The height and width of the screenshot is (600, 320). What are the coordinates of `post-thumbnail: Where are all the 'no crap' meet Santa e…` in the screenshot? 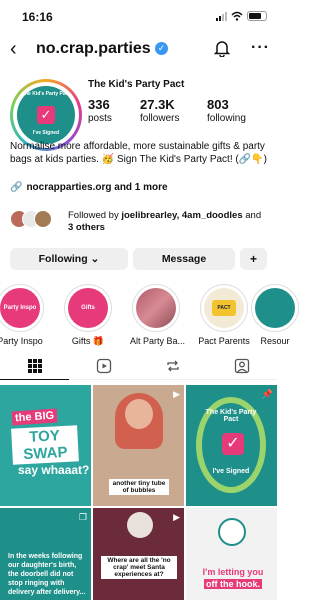 It's located at (138, 554).